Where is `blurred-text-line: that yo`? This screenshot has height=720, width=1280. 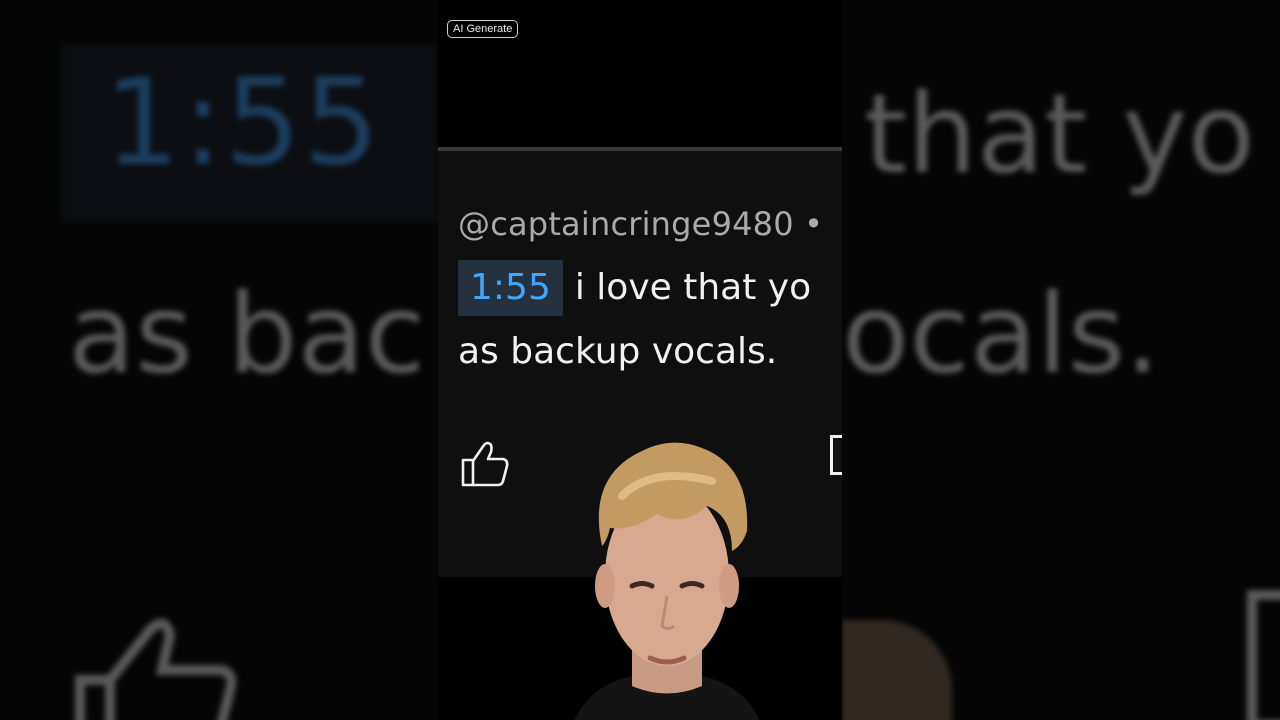 blurred-text-line: that yo is located at coordinates (1059, 134).